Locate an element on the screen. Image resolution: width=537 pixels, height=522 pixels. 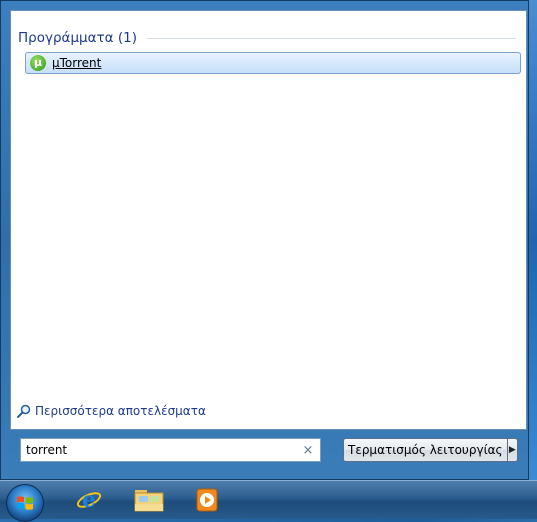
more-results-label: Περισσότερα αποτελέσματα is located at coordinates (120, 411).